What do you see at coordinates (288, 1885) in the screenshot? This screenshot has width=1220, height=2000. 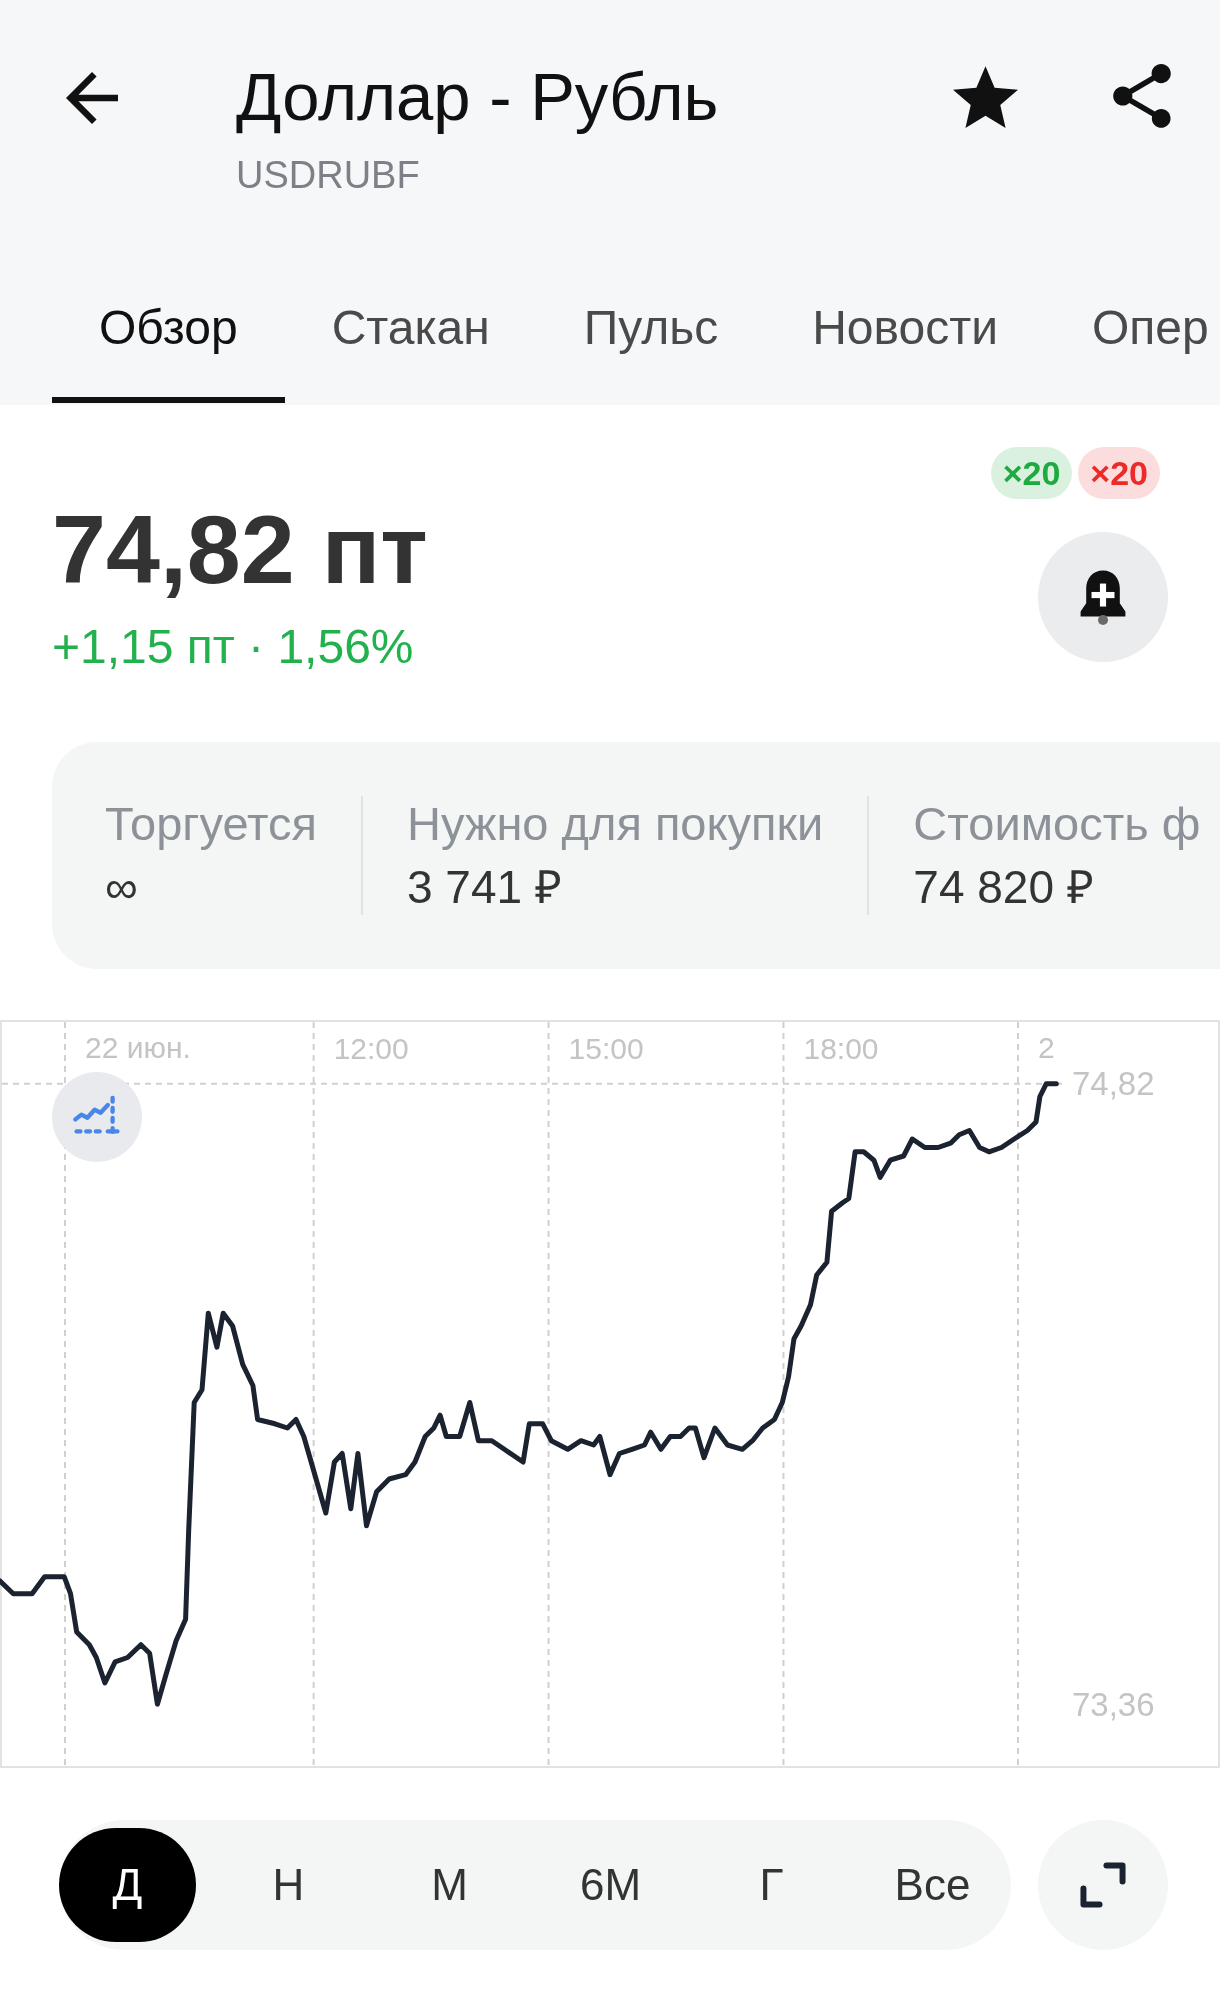 I see `period-tab: Н` at bounding box center [288, 1885].